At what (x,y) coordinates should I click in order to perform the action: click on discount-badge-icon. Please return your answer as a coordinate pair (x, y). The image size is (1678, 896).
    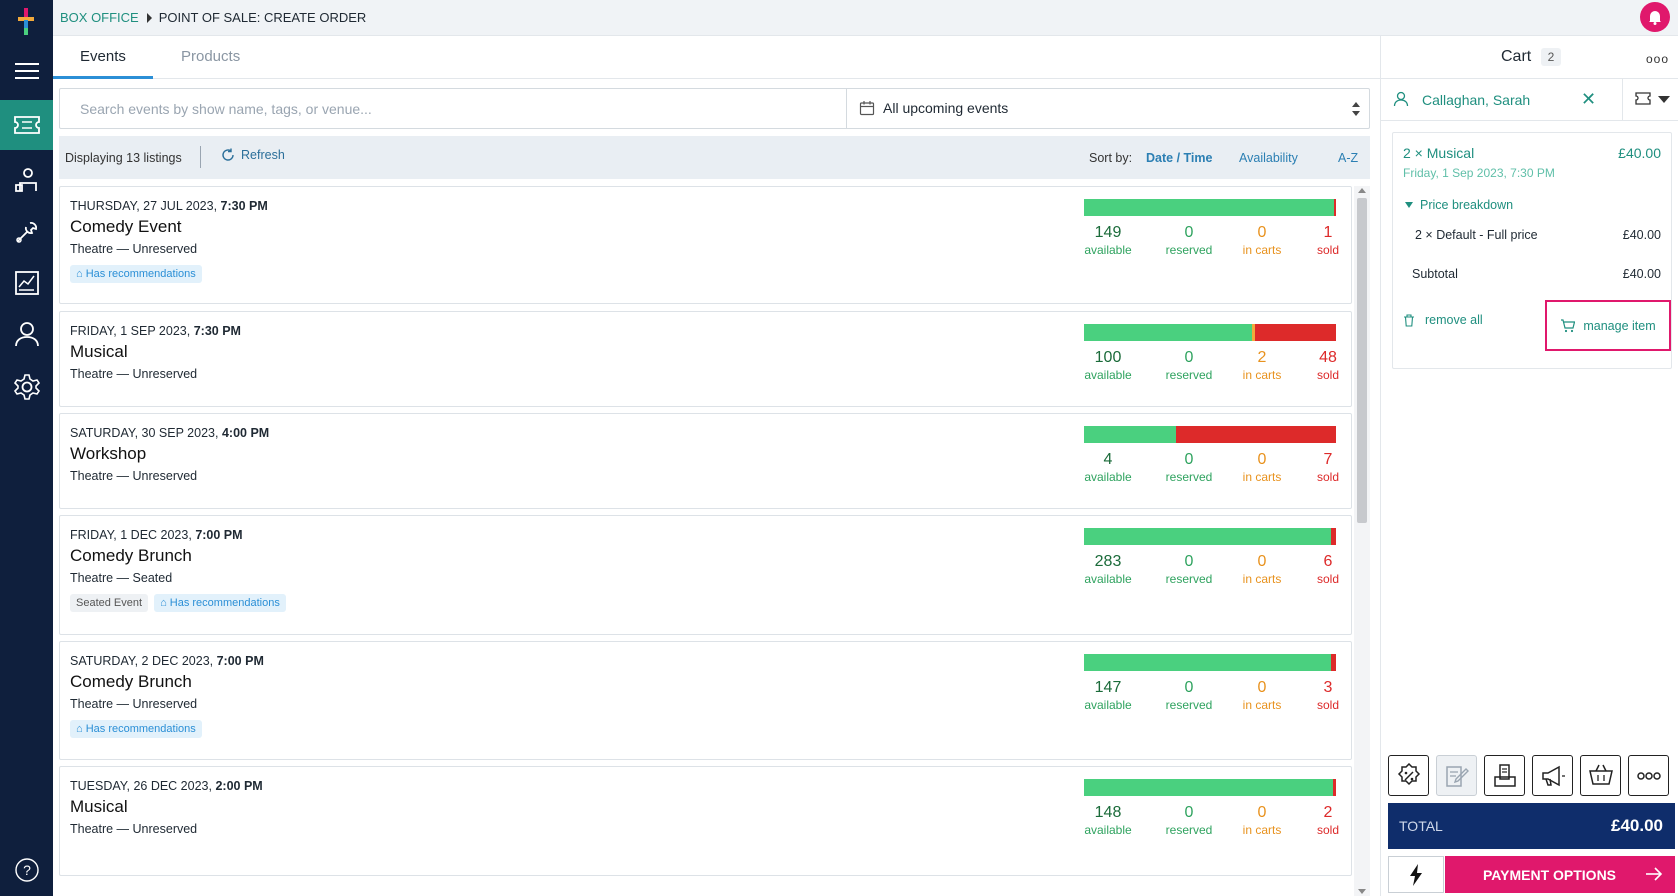
    Looking at the image, I should click on (1408, 773).